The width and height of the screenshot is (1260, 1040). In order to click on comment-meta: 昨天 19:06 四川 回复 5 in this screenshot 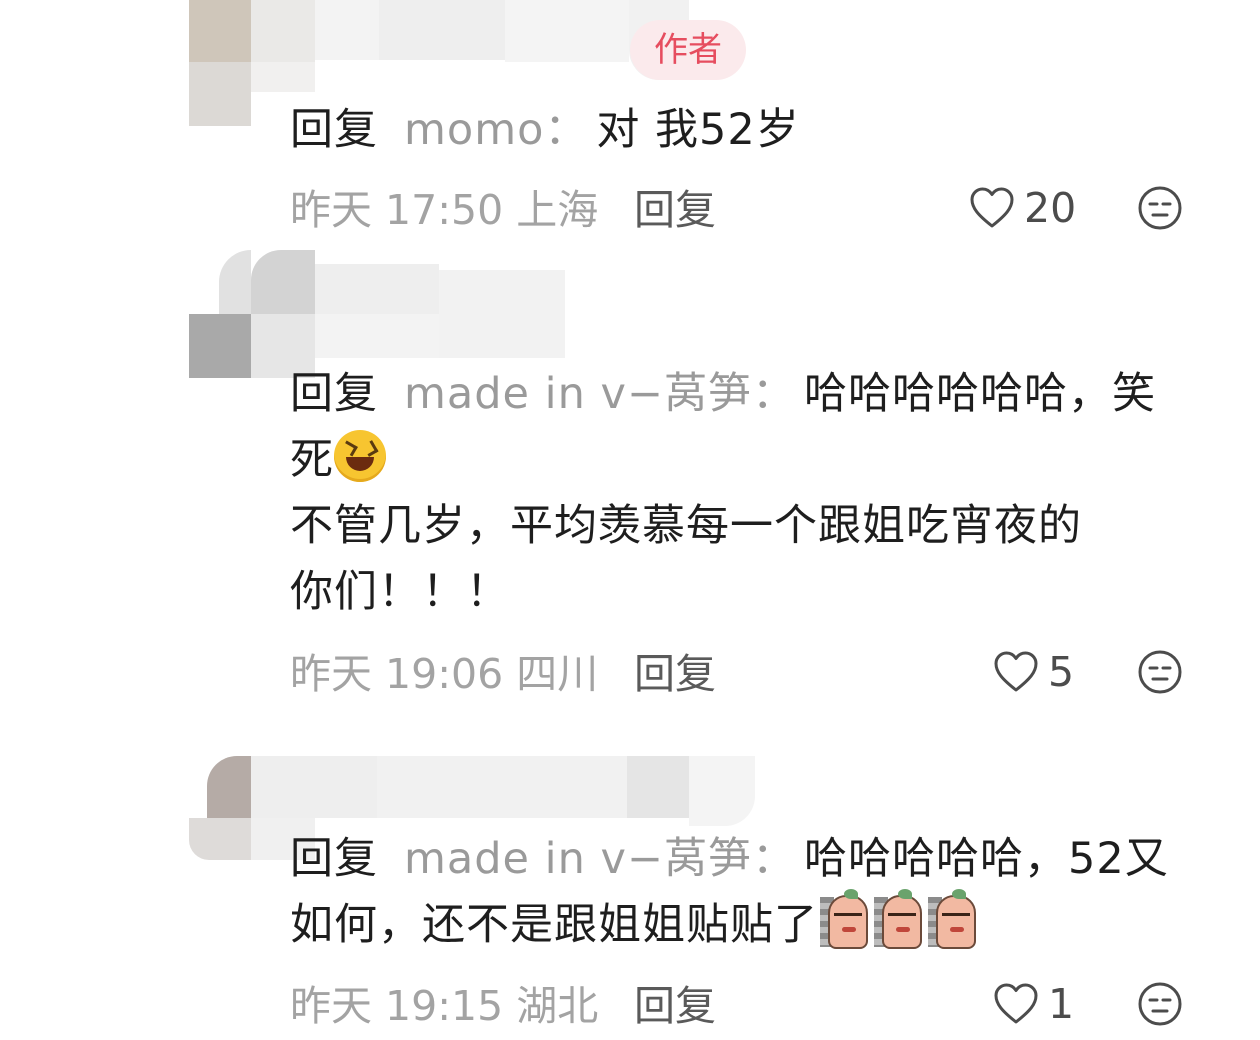, I will do `click(750, 674)`.